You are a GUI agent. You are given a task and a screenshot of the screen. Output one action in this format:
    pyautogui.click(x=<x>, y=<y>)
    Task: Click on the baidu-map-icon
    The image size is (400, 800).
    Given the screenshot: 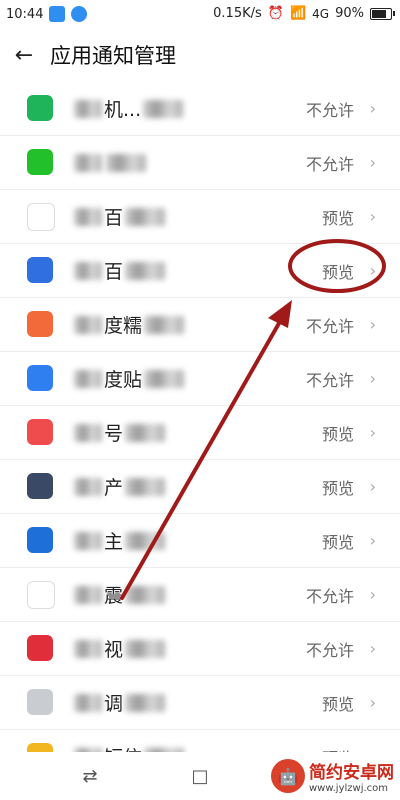 What is the action you would take?
    pyautogui.click(x=40, y=270)
    